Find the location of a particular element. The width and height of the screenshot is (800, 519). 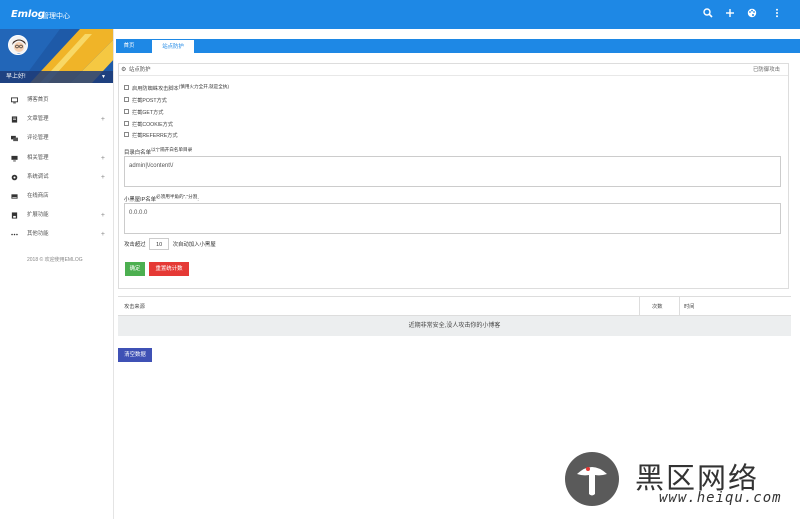

confirm-button: 确定 is located at coordinates (135, 269).